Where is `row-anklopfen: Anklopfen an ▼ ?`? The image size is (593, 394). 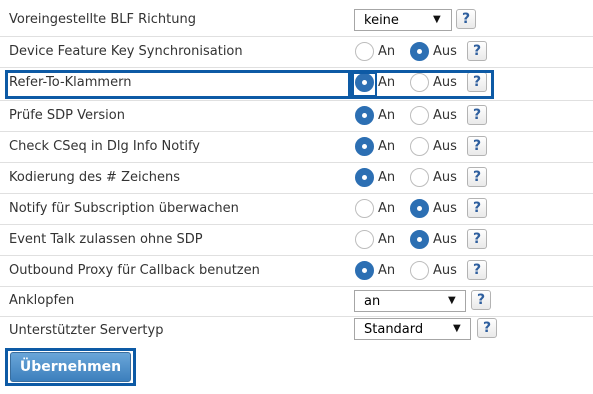 row-anklopfen: Anklopfen an ▼ ? is located at coordinates (296, 301).